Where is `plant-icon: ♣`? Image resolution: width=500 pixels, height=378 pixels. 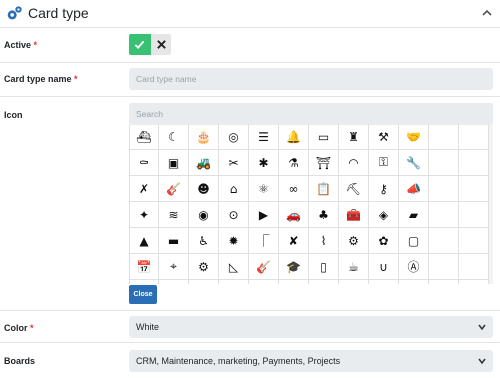
plant-icon: ♣ is located at coordinates (324, 215).